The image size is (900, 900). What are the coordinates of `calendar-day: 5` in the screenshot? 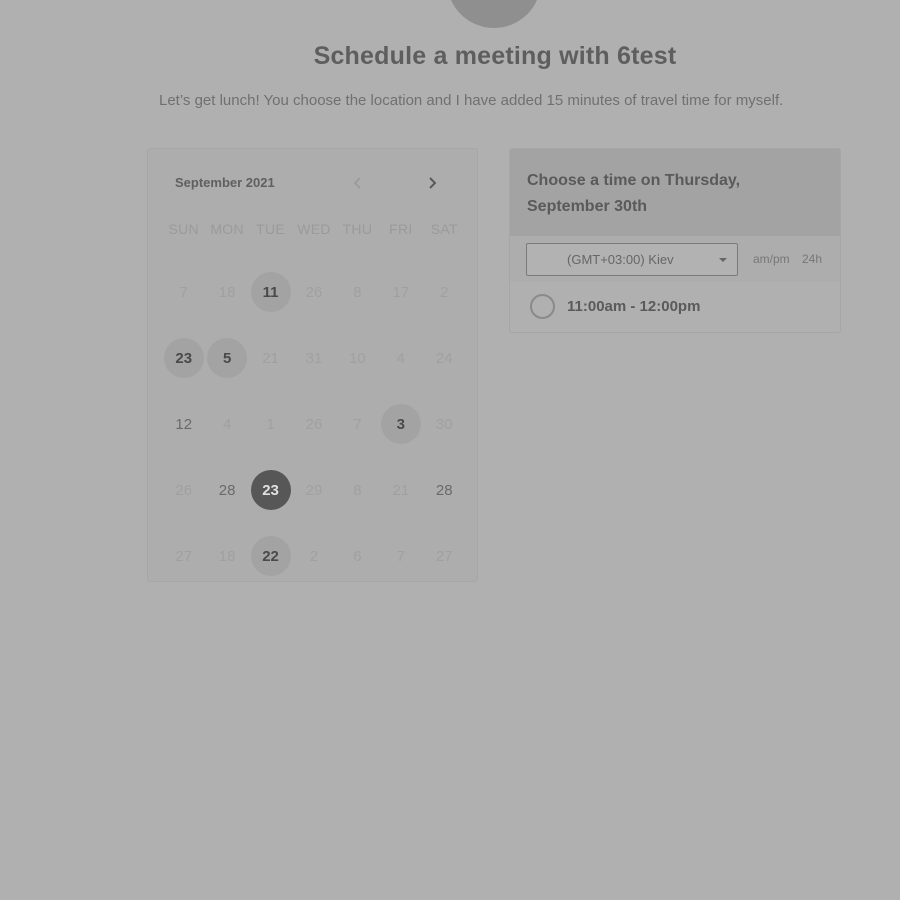 It's located at (226, 358).